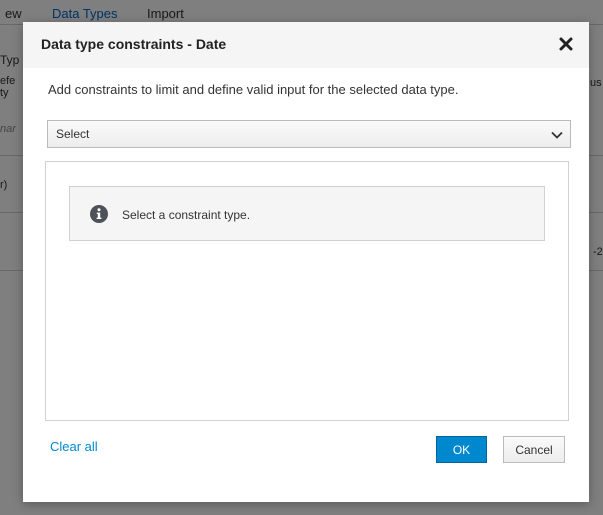 This screenshot has height=515, width=603. Describe the element at coordinates (307, 213) in the screenshot. I see `info-message-box: Select a constraint type.` at that location.